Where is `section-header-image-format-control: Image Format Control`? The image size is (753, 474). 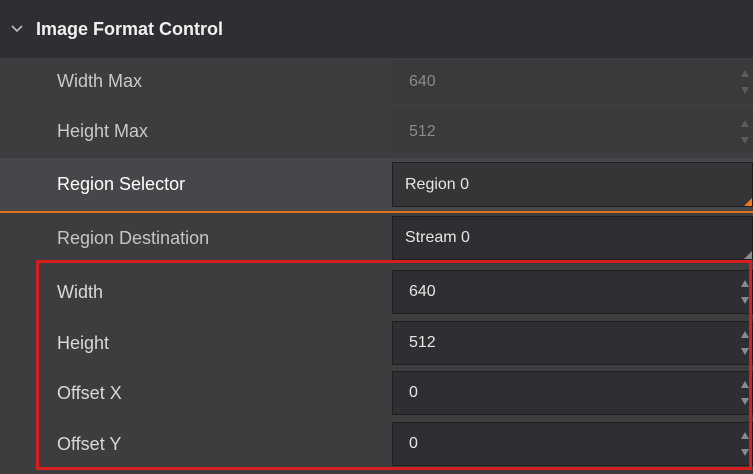
section-header-image-format-control: Image Format Control is located at coordinates (376, 29).